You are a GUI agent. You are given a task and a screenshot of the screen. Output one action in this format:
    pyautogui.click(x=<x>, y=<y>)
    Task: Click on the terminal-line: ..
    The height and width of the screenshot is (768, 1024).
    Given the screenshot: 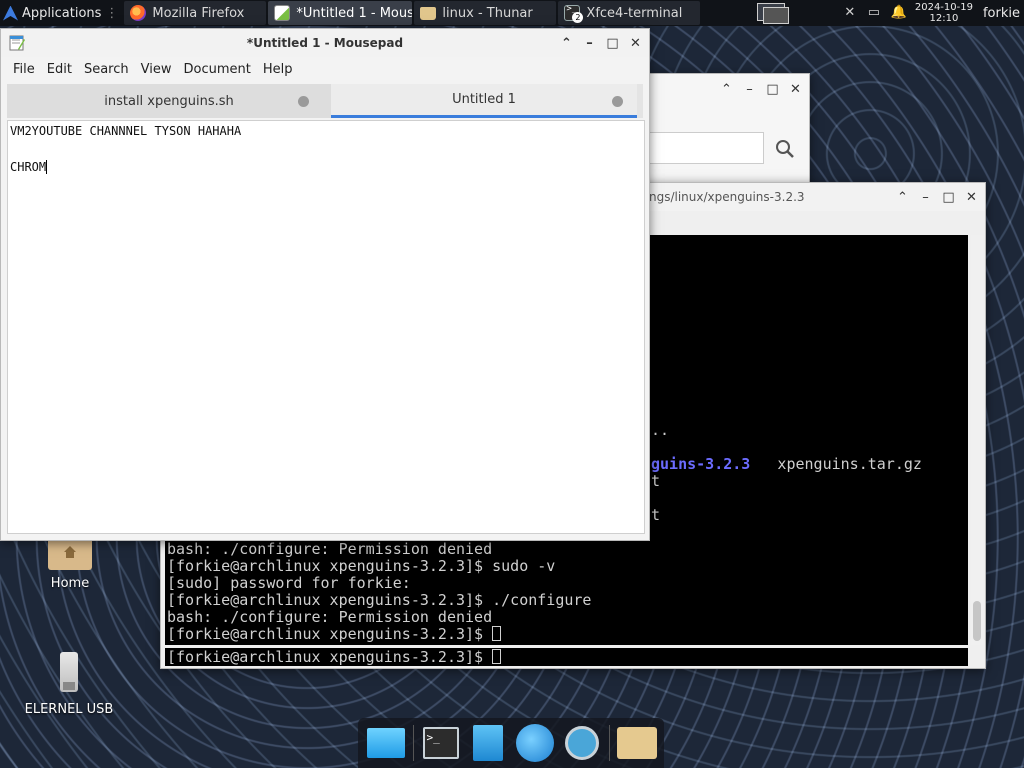 What is the action you would take?
    pyautogui.click(x=660, y=430)
    